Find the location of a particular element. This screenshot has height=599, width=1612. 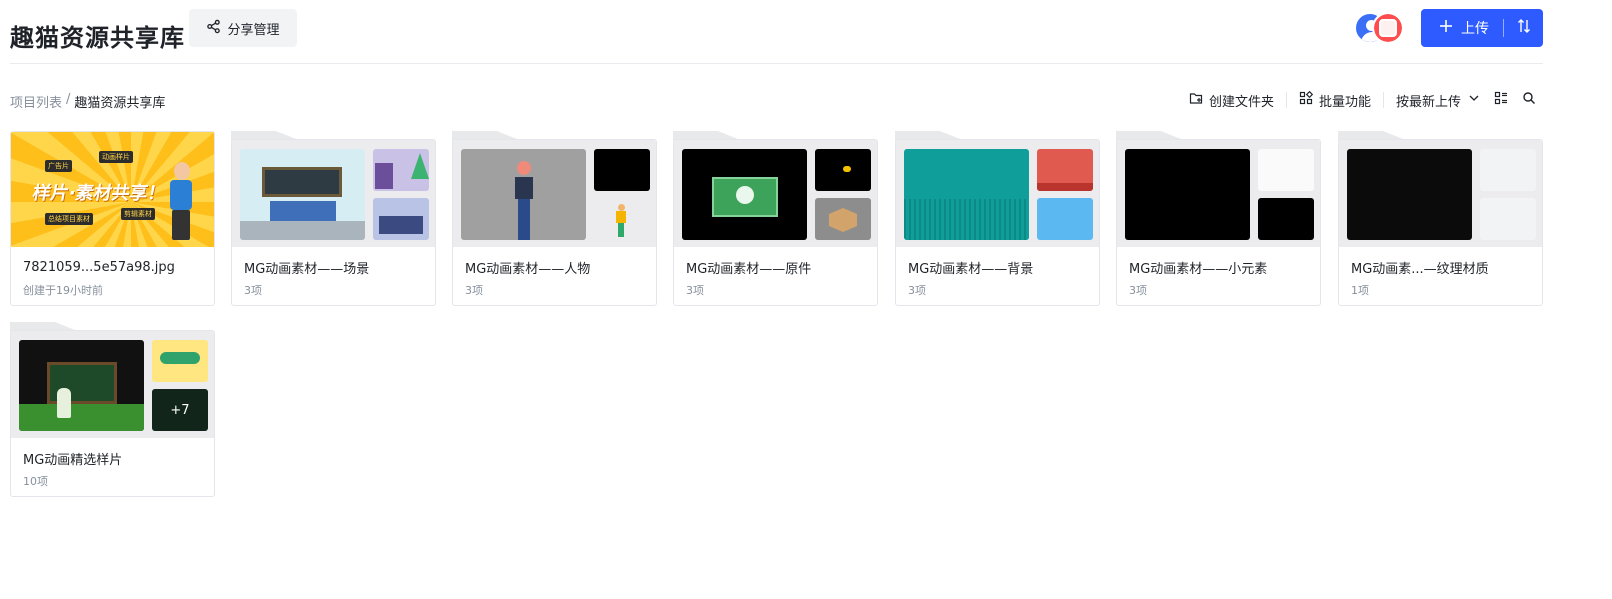

view-toggle-button is located at coordinates (1501, 100).